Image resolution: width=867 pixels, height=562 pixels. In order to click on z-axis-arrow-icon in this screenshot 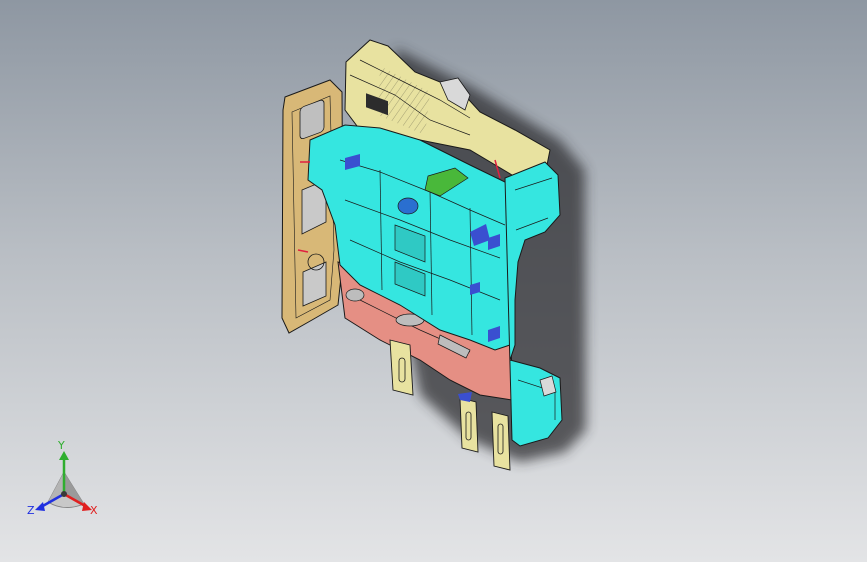, I will do `click(40, 506)`.